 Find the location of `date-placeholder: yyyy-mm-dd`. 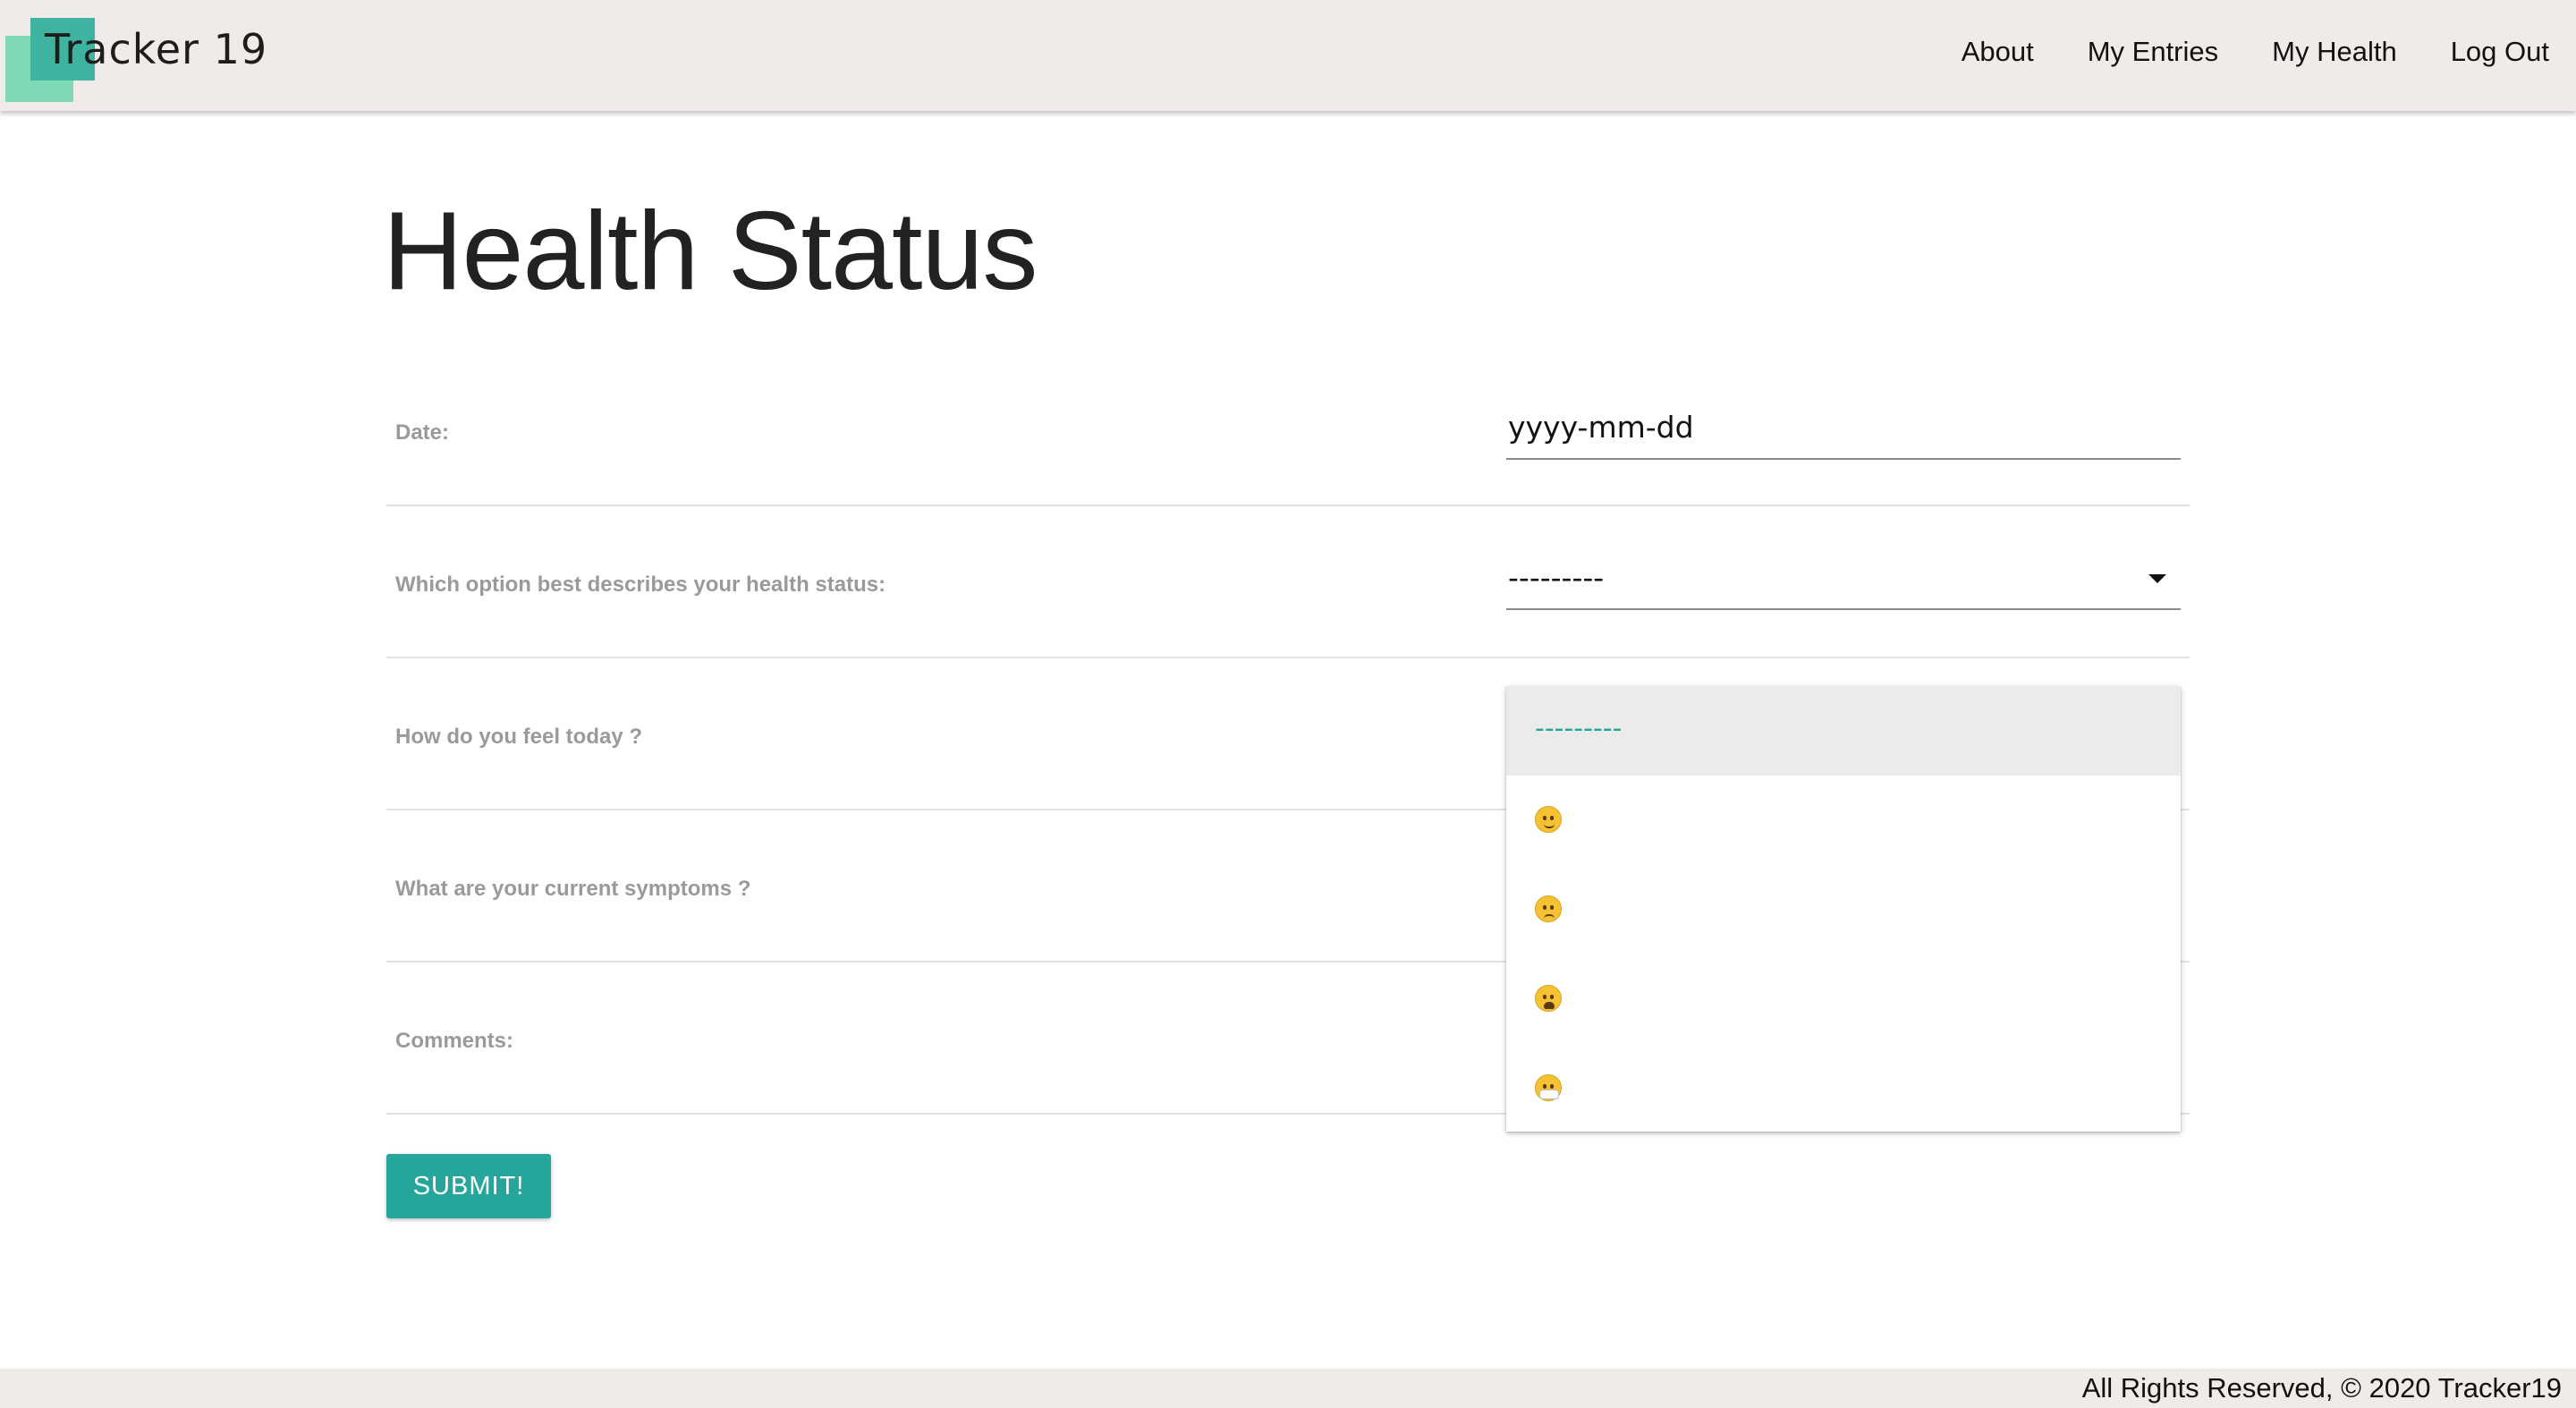

date-placeholder: yyyy-mm-dd is located at coordinates (1601, 428).